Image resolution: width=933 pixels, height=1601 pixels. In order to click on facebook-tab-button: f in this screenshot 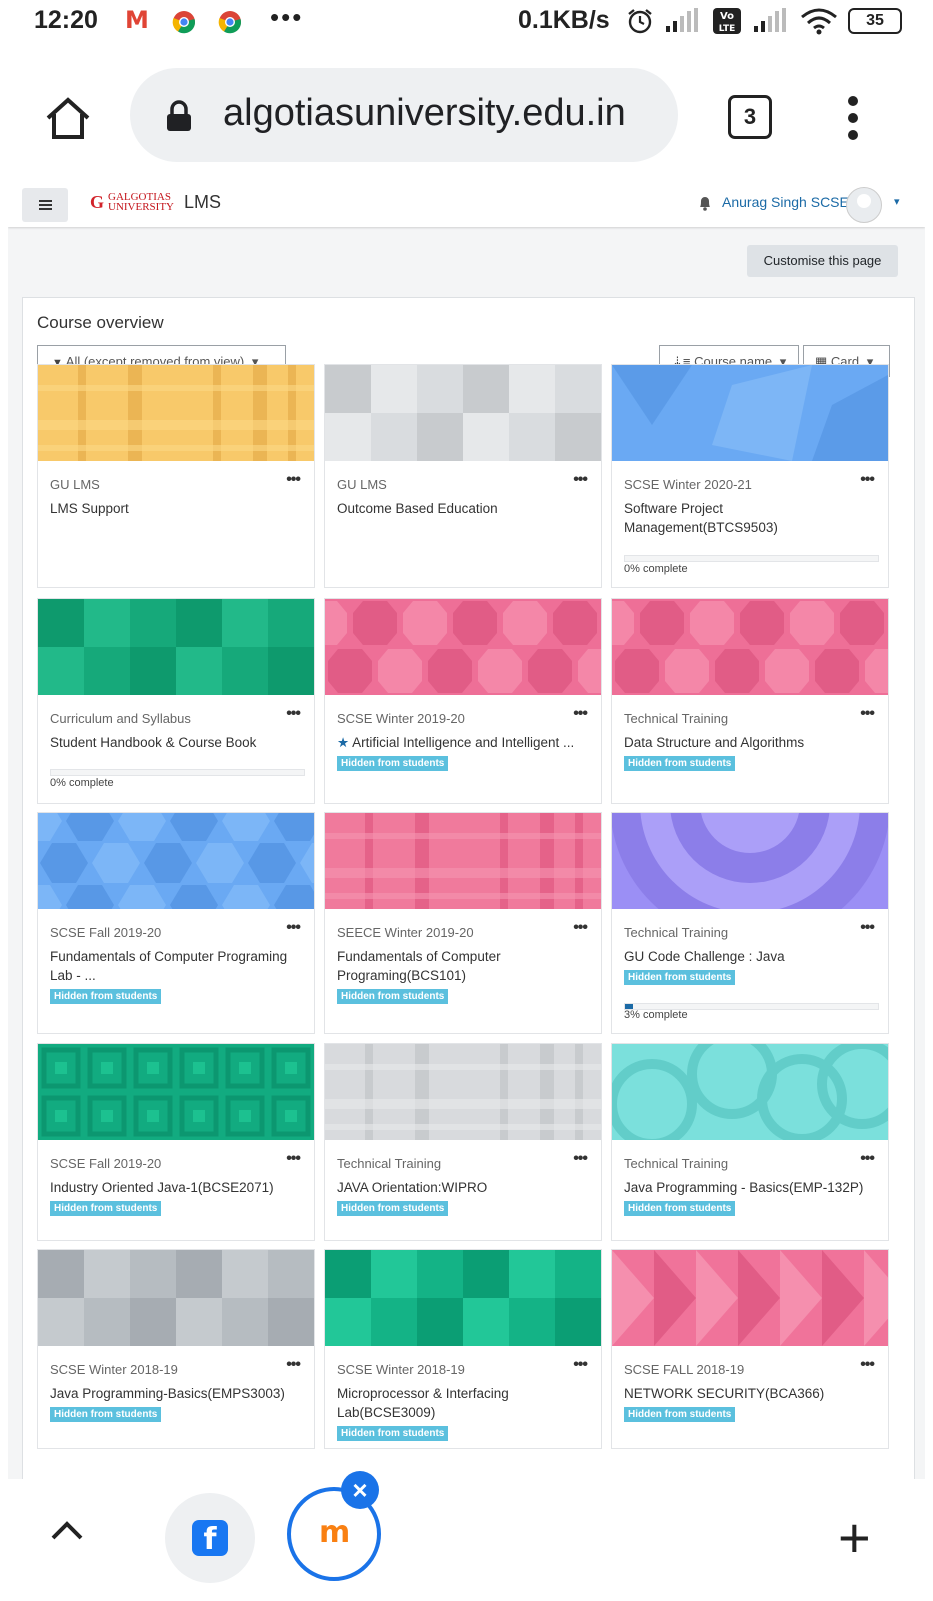, I will do `click(210, 1538)`.